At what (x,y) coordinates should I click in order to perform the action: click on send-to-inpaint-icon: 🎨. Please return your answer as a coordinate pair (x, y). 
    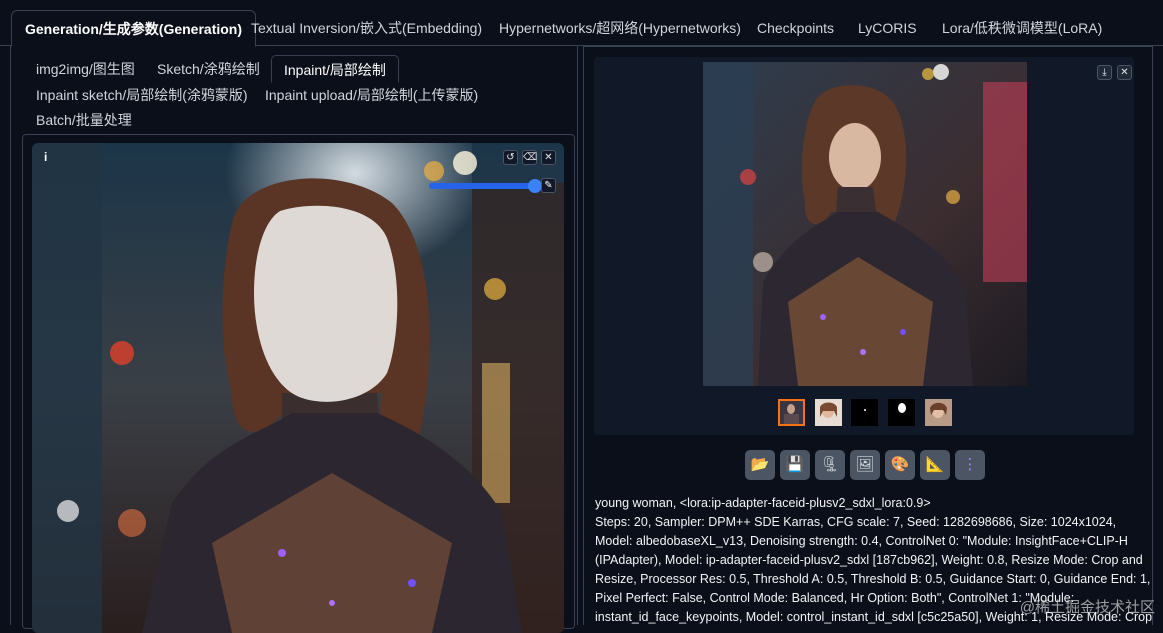
    Looking at the image, I should click on (900, 464).